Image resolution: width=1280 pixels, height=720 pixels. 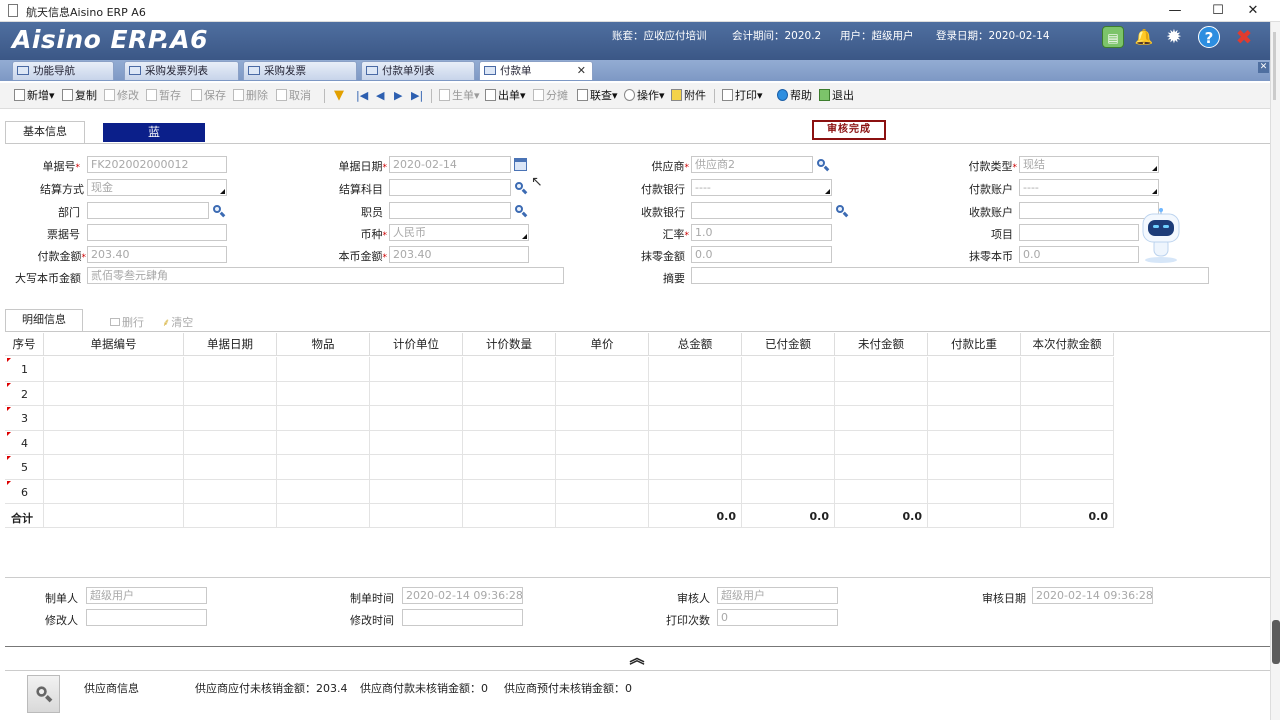 What do you see at coordinates (416, 344) in the screenshot?
I see `column-header: 计价单位` at bounding box center [416, 344].